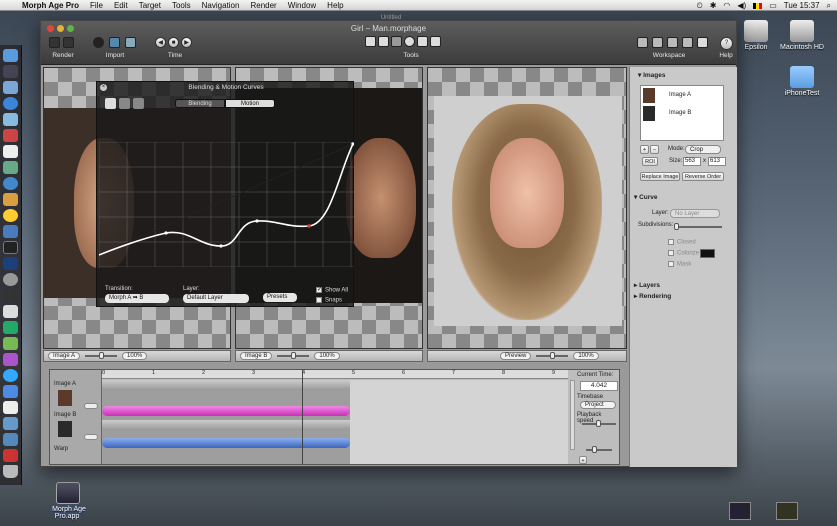 The height and width of the screenshot is (526, 837). What do you see at coordinates (802, 35) in the screenshot?
I see `desktop-icon-macintosh-hd: Macintosh HD` at bounding box center [802, 35].